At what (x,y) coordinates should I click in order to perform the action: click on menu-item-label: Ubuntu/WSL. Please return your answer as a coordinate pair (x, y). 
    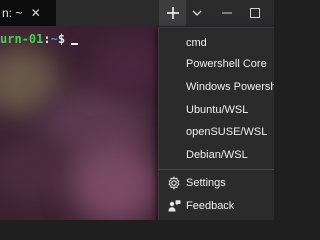
    Looking at the image, I should click on (217, 110).